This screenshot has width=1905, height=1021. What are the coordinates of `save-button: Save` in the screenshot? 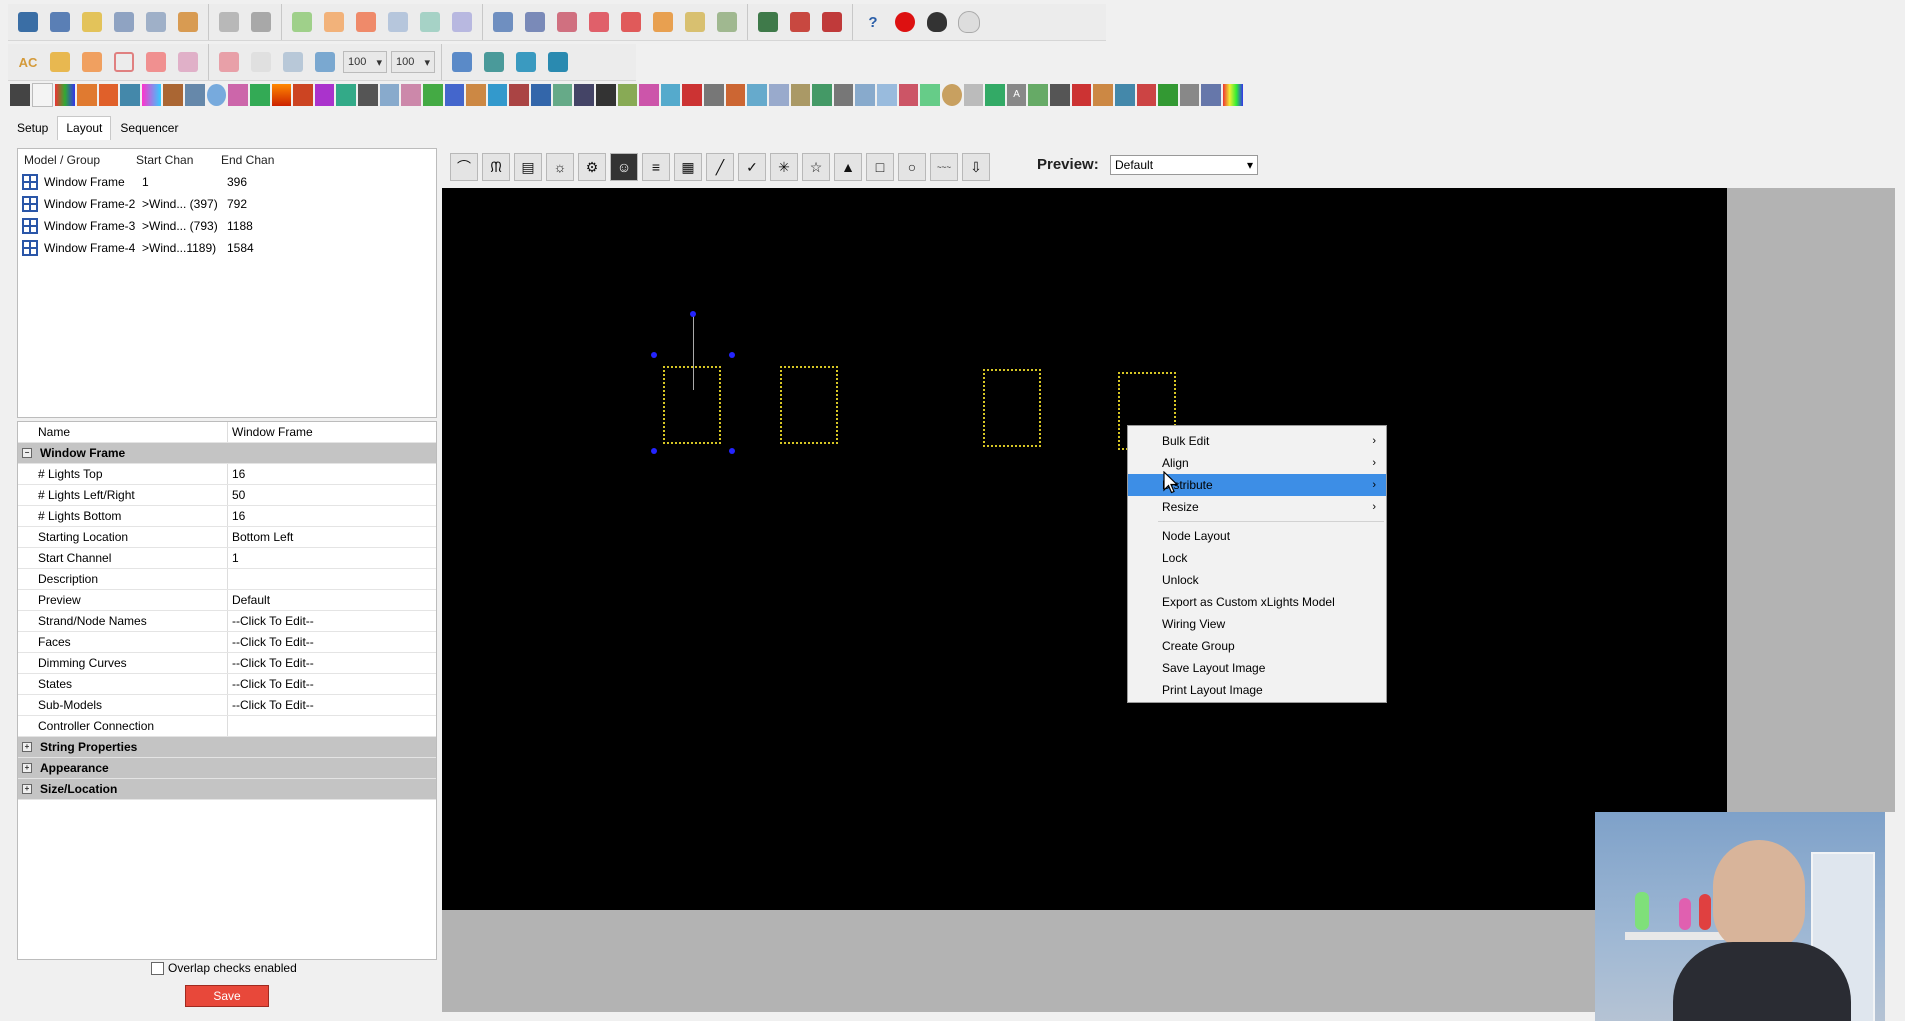 It's located at (227, 996).